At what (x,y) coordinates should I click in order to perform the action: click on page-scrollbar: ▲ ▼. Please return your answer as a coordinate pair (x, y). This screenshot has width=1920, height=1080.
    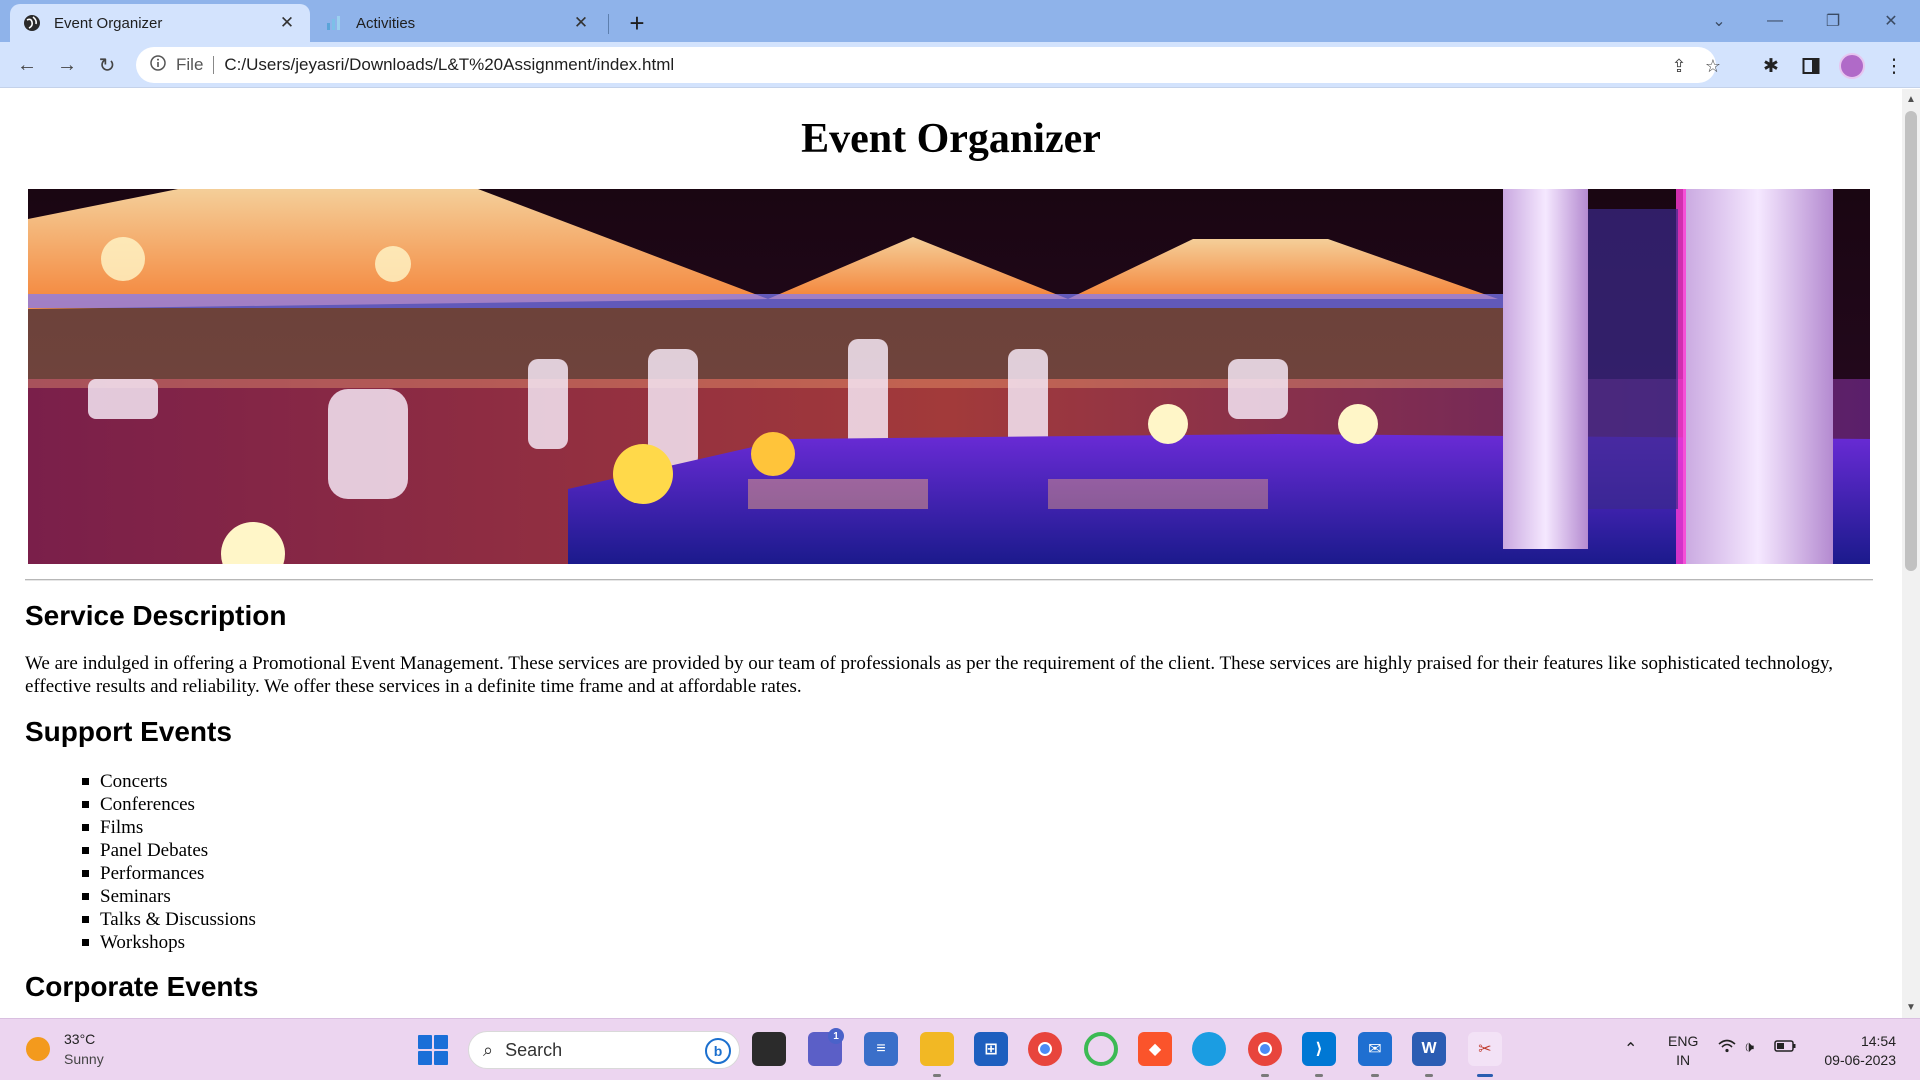
    Looking at the image, I should click on (1911, 553).